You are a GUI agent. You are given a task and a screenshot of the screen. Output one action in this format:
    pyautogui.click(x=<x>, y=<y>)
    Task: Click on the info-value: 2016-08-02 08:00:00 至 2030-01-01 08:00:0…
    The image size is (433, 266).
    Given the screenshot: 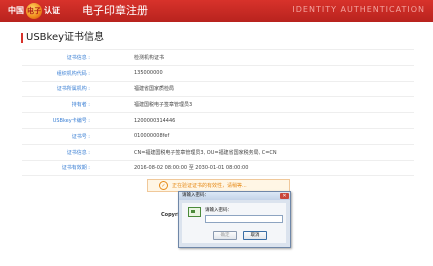 What is the action you would take?
    pyautogui.click(x=191, y=168)
    